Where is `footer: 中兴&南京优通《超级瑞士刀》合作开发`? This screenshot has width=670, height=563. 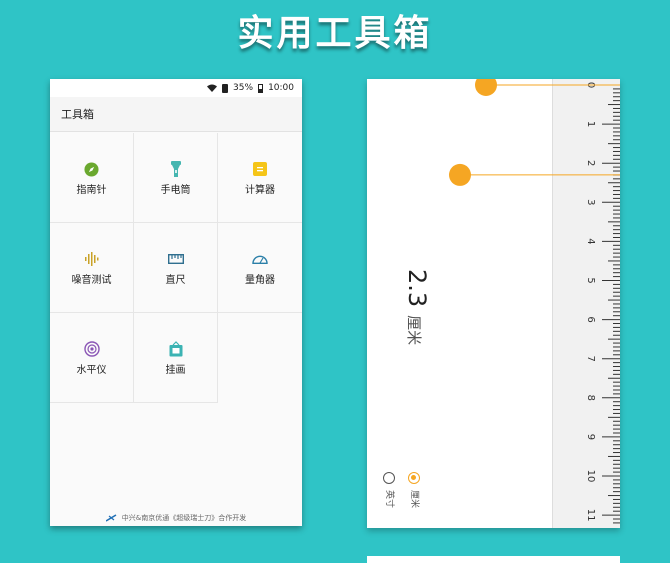 footer: 中兴&南京优通《超级瑞士刀》合作开发 is located at coordinates (176, 518).